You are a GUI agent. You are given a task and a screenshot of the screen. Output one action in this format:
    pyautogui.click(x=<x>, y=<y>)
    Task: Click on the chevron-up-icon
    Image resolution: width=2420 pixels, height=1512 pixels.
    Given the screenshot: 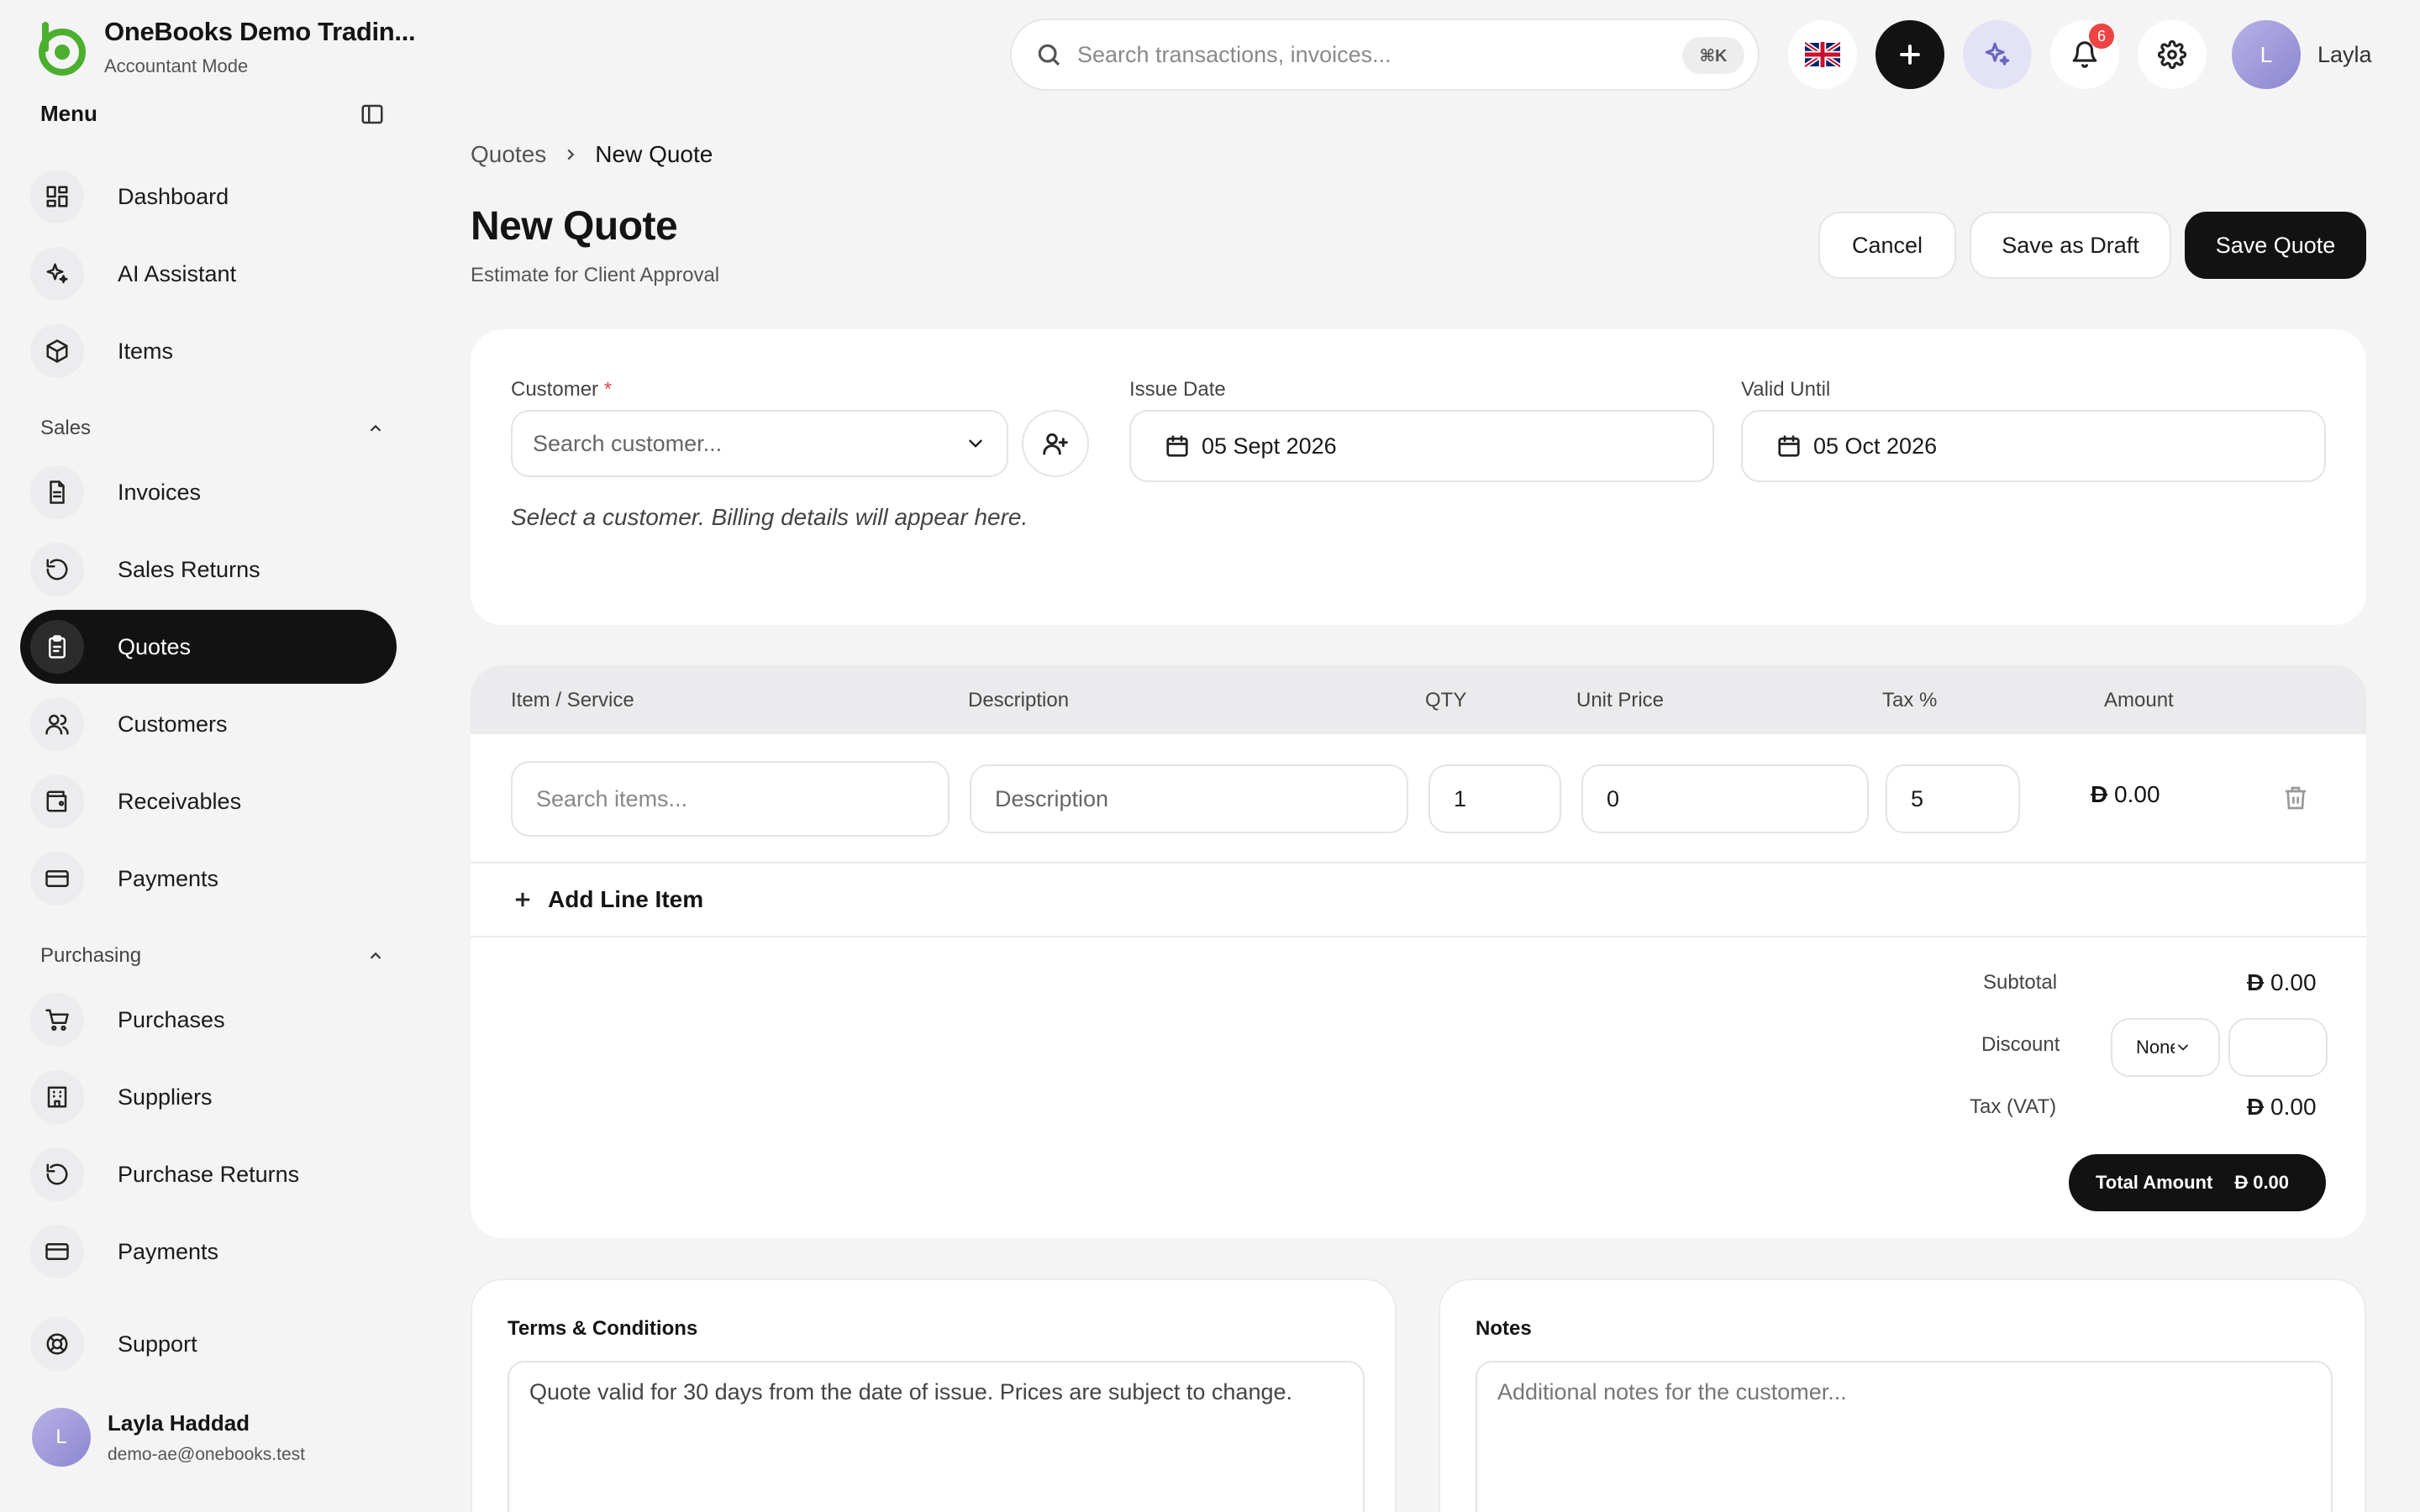 What is the action you would take?
    pyautogui.click(x=375, y=428)
    